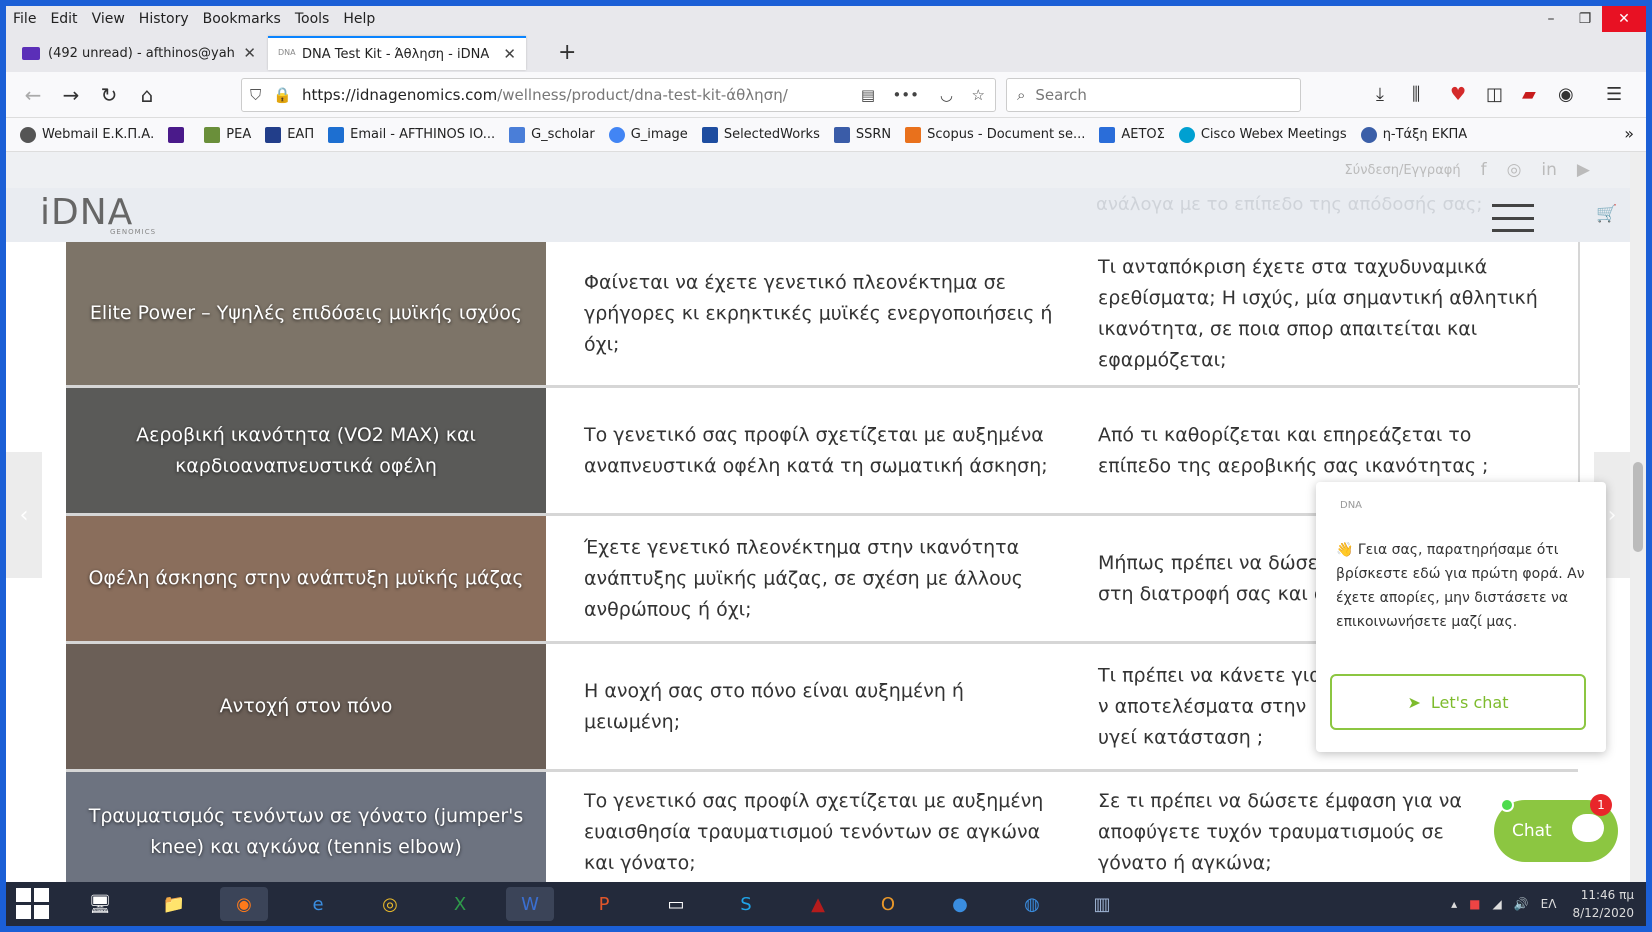  I want to click on extension-shield-icon: ♥, so click(1458, 94).